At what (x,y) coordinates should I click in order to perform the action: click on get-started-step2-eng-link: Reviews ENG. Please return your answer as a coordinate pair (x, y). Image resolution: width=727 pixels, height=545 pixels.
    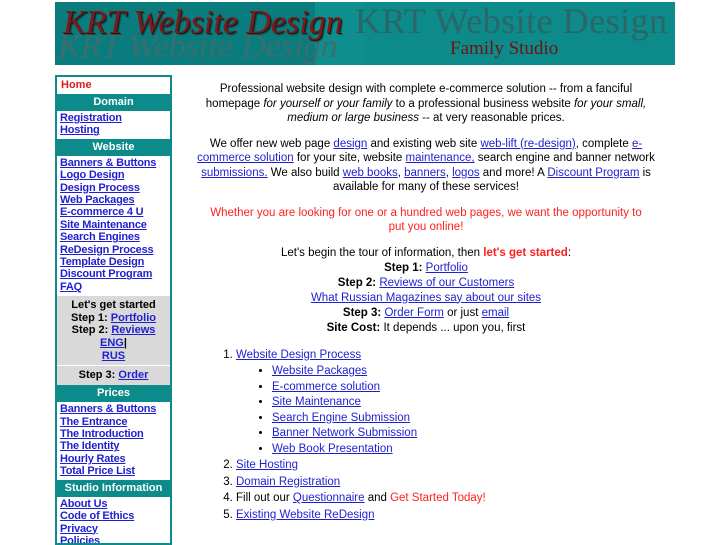
    Looking at the image, I should click on (127, 336).